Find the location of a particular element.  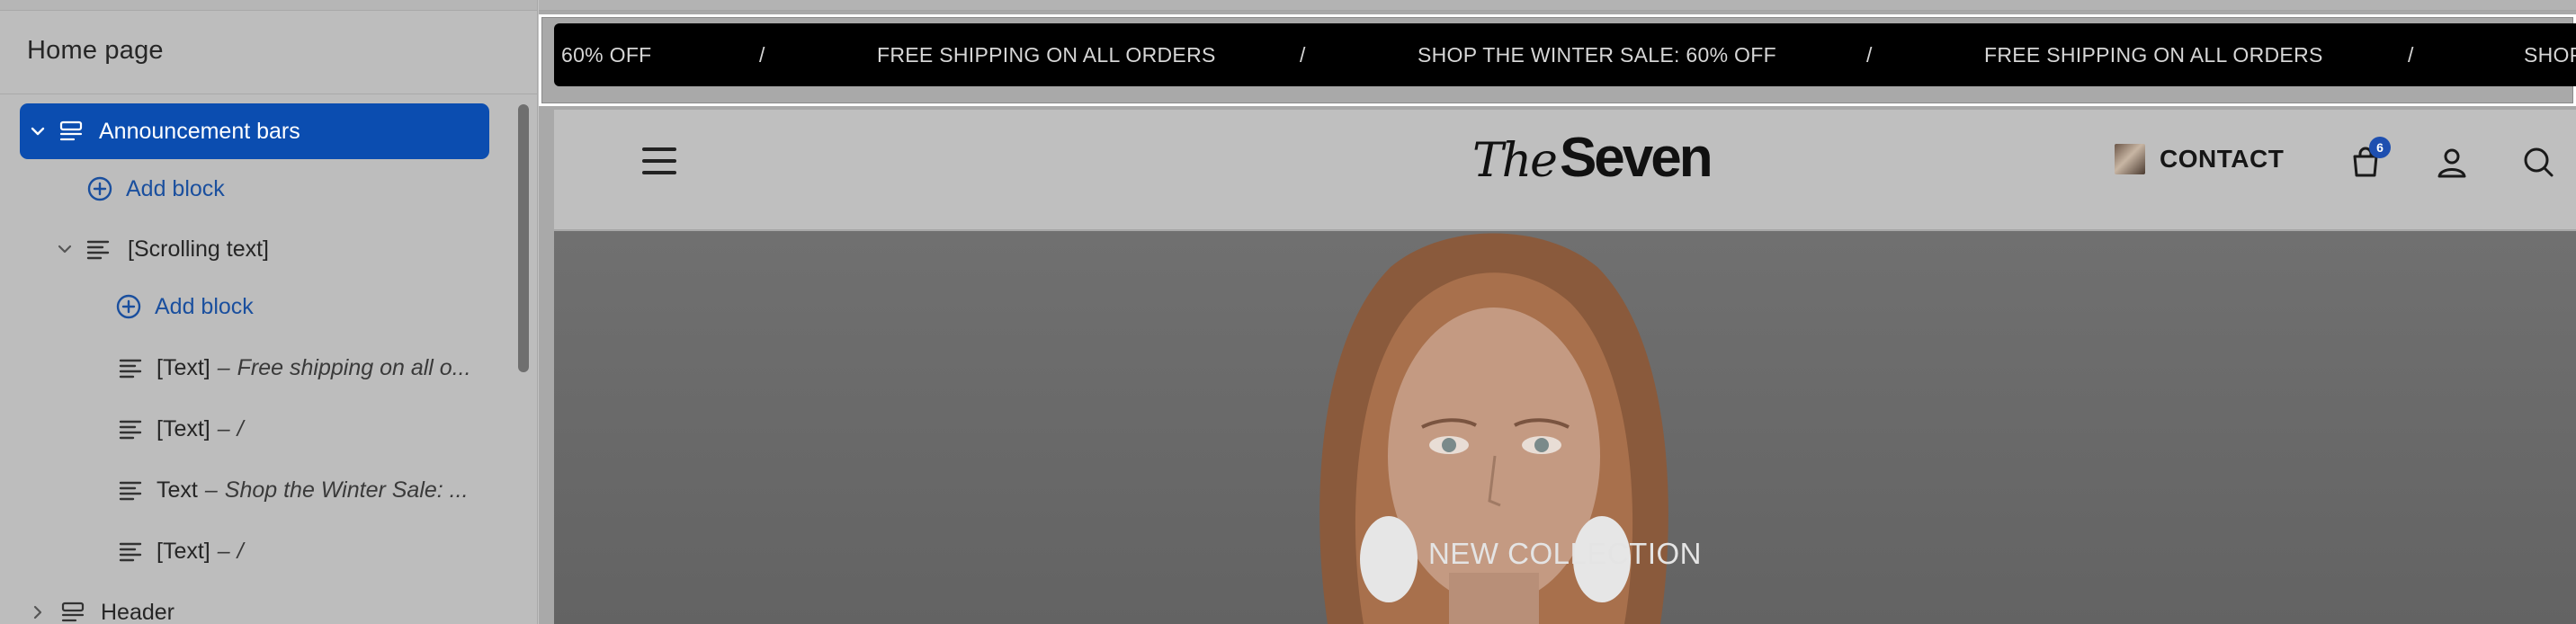

logo-the: The is located at coordinates (1515, 161).